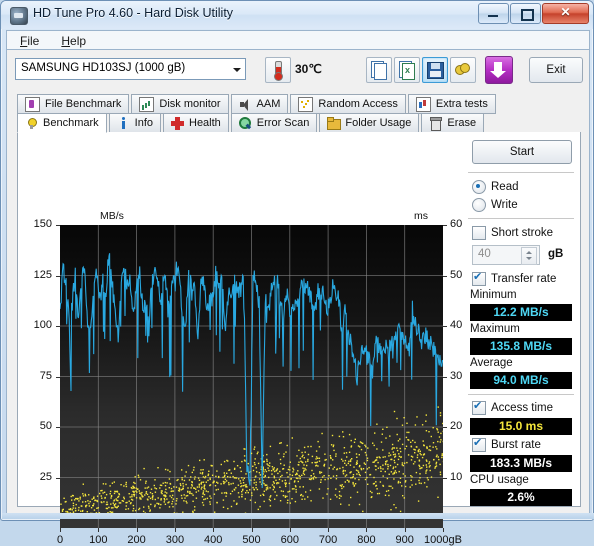 The width and height of the screenshot is (594, 546). Describe the element at coordinates (512, 233) in the screenshot. I see `checkbox-short-stroke: Short stroke` at that location.